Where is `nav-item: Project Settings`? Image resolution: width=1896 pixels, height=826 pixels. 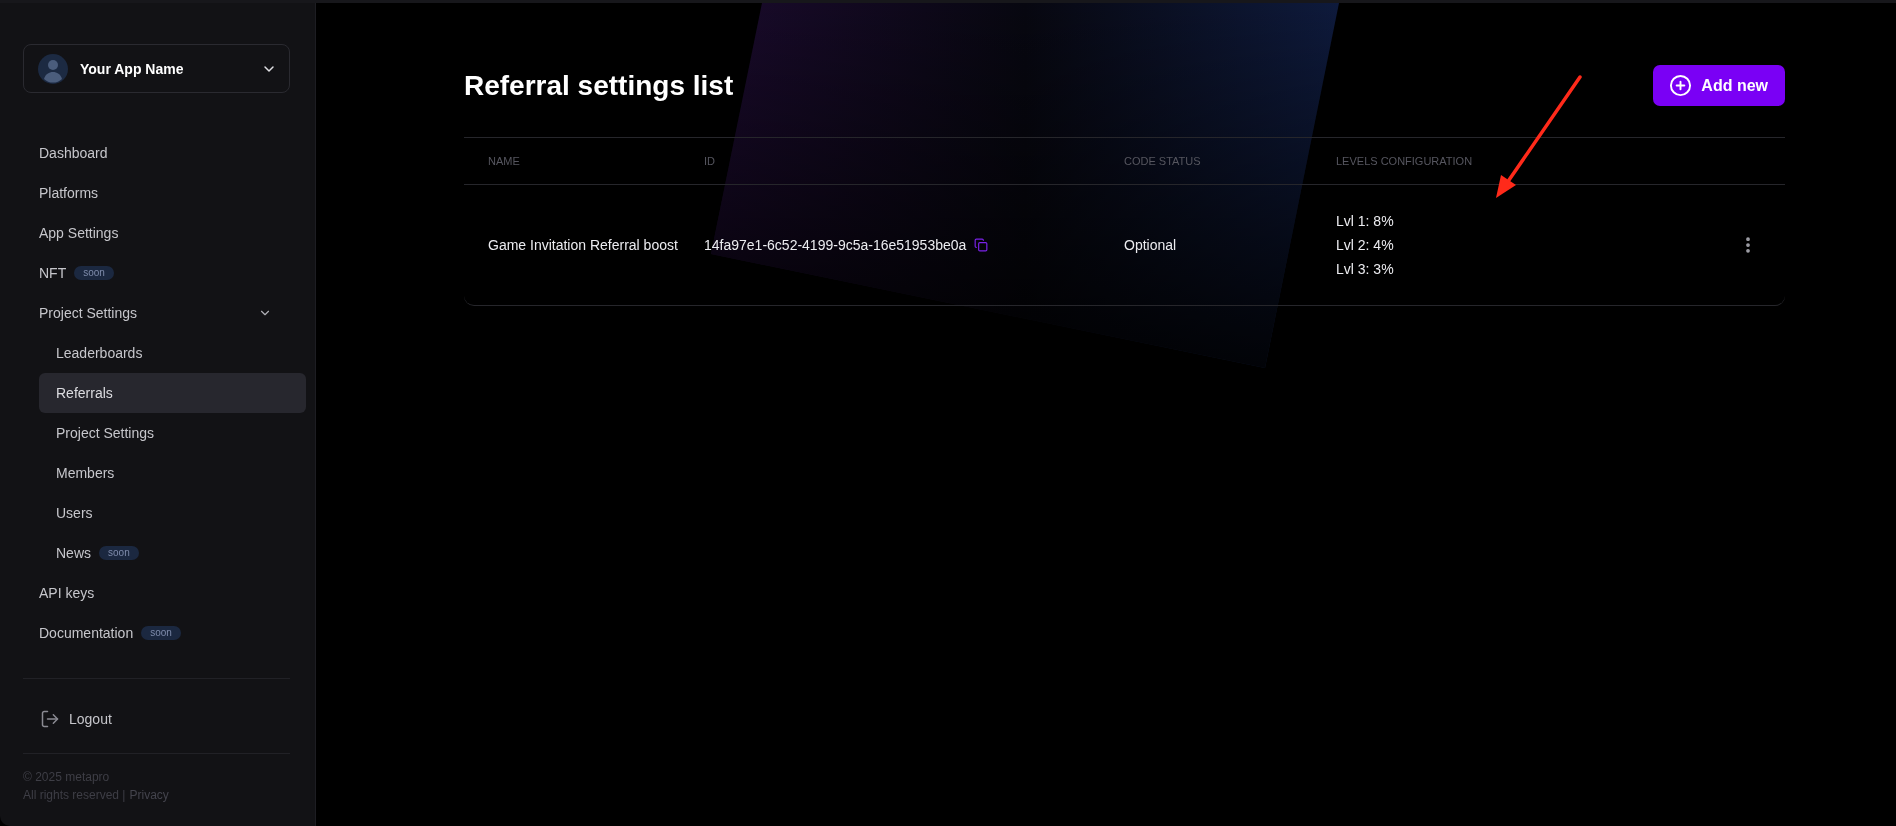 nav-item: Project Settings is located at coordinates (164, 313).